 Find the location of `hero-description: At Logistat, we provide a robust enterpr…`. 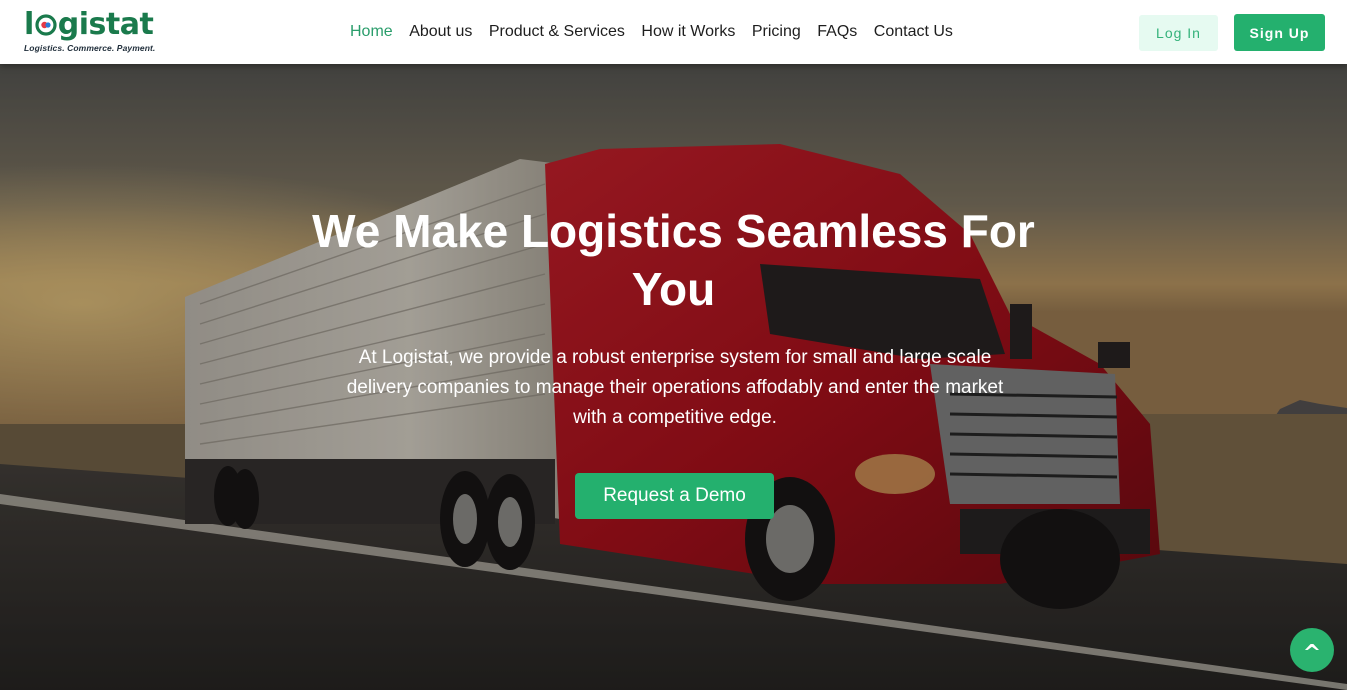

hero-description: At Logistat, we provide a robust enterpr… is located at coordinates (675, 387).